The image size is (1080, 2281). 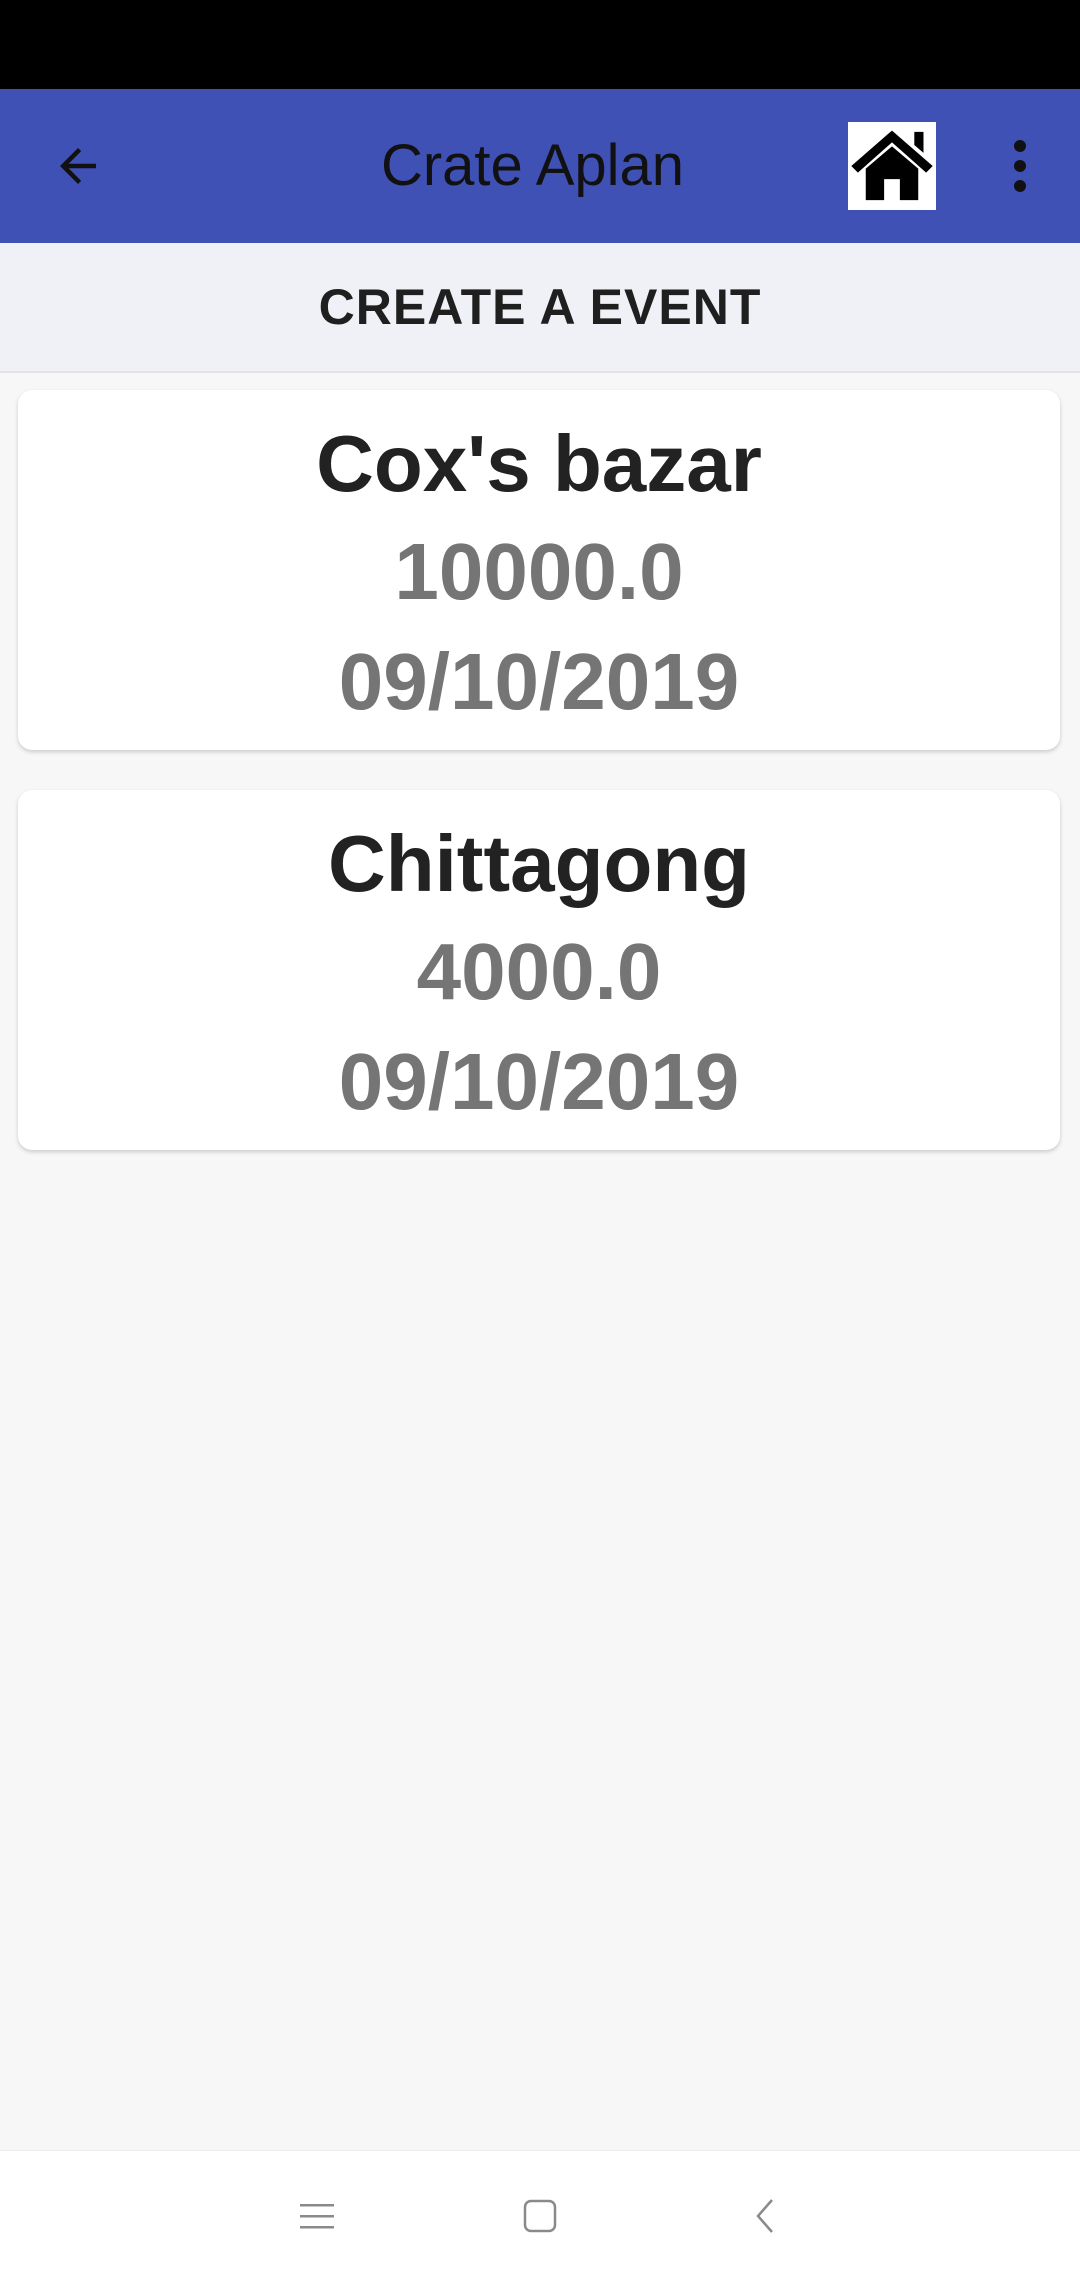 I want to click on event-place: Cox's bazar, so click(x=539, y=463).